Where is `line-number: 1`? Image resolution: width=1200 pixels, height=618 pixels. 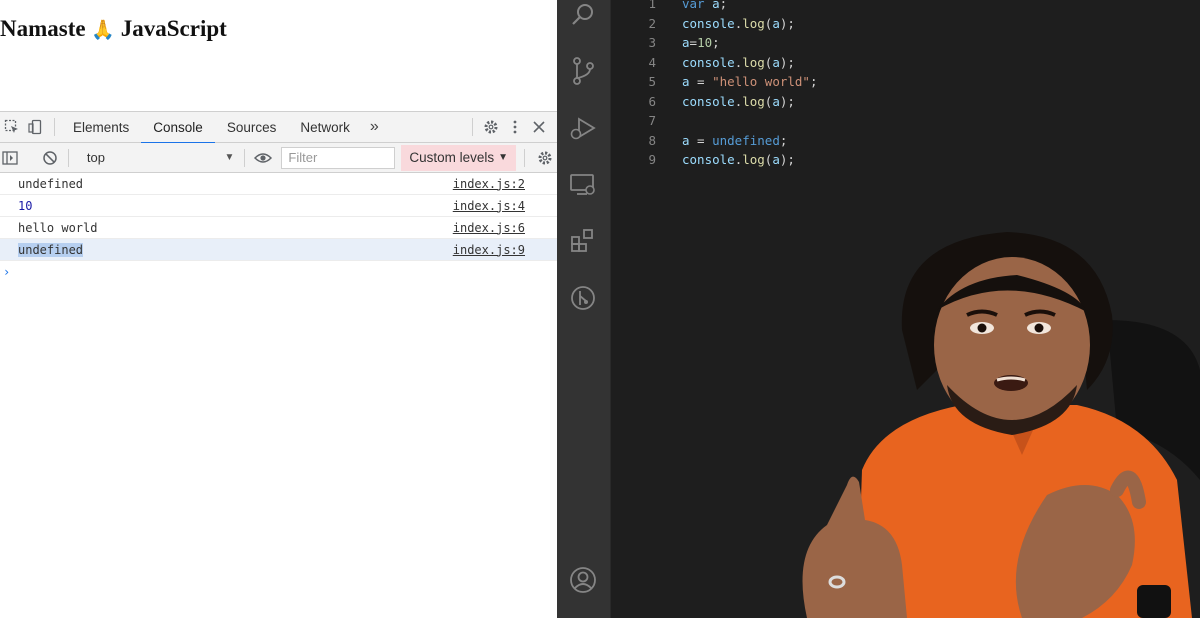
line-number: 1 is located at coordinates (652, 5).